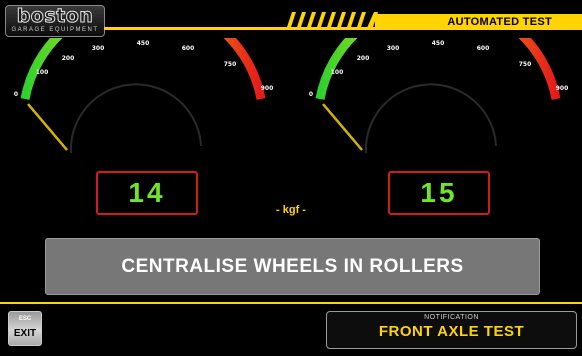  I want to click on brand-logo: boston GARAGE EQUIPMENT, so click(55, 21).